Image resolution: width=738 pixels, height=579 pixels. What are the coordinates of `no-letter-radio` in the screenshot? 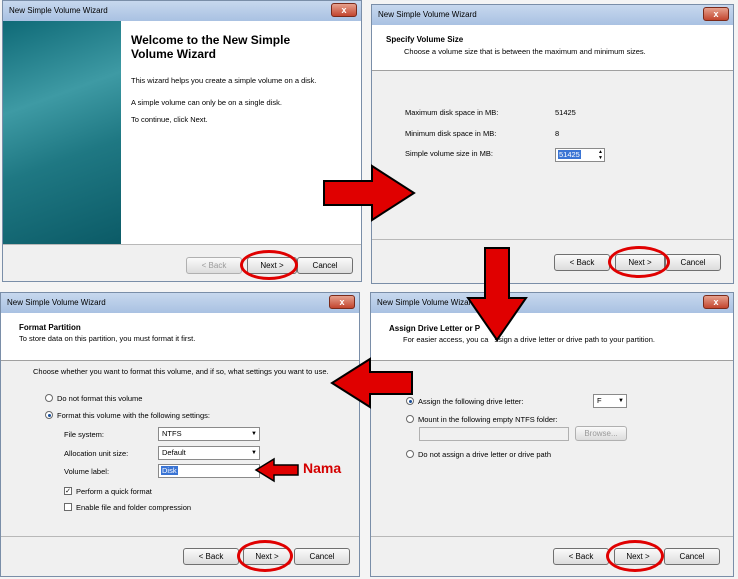 It's located at (410, 454).